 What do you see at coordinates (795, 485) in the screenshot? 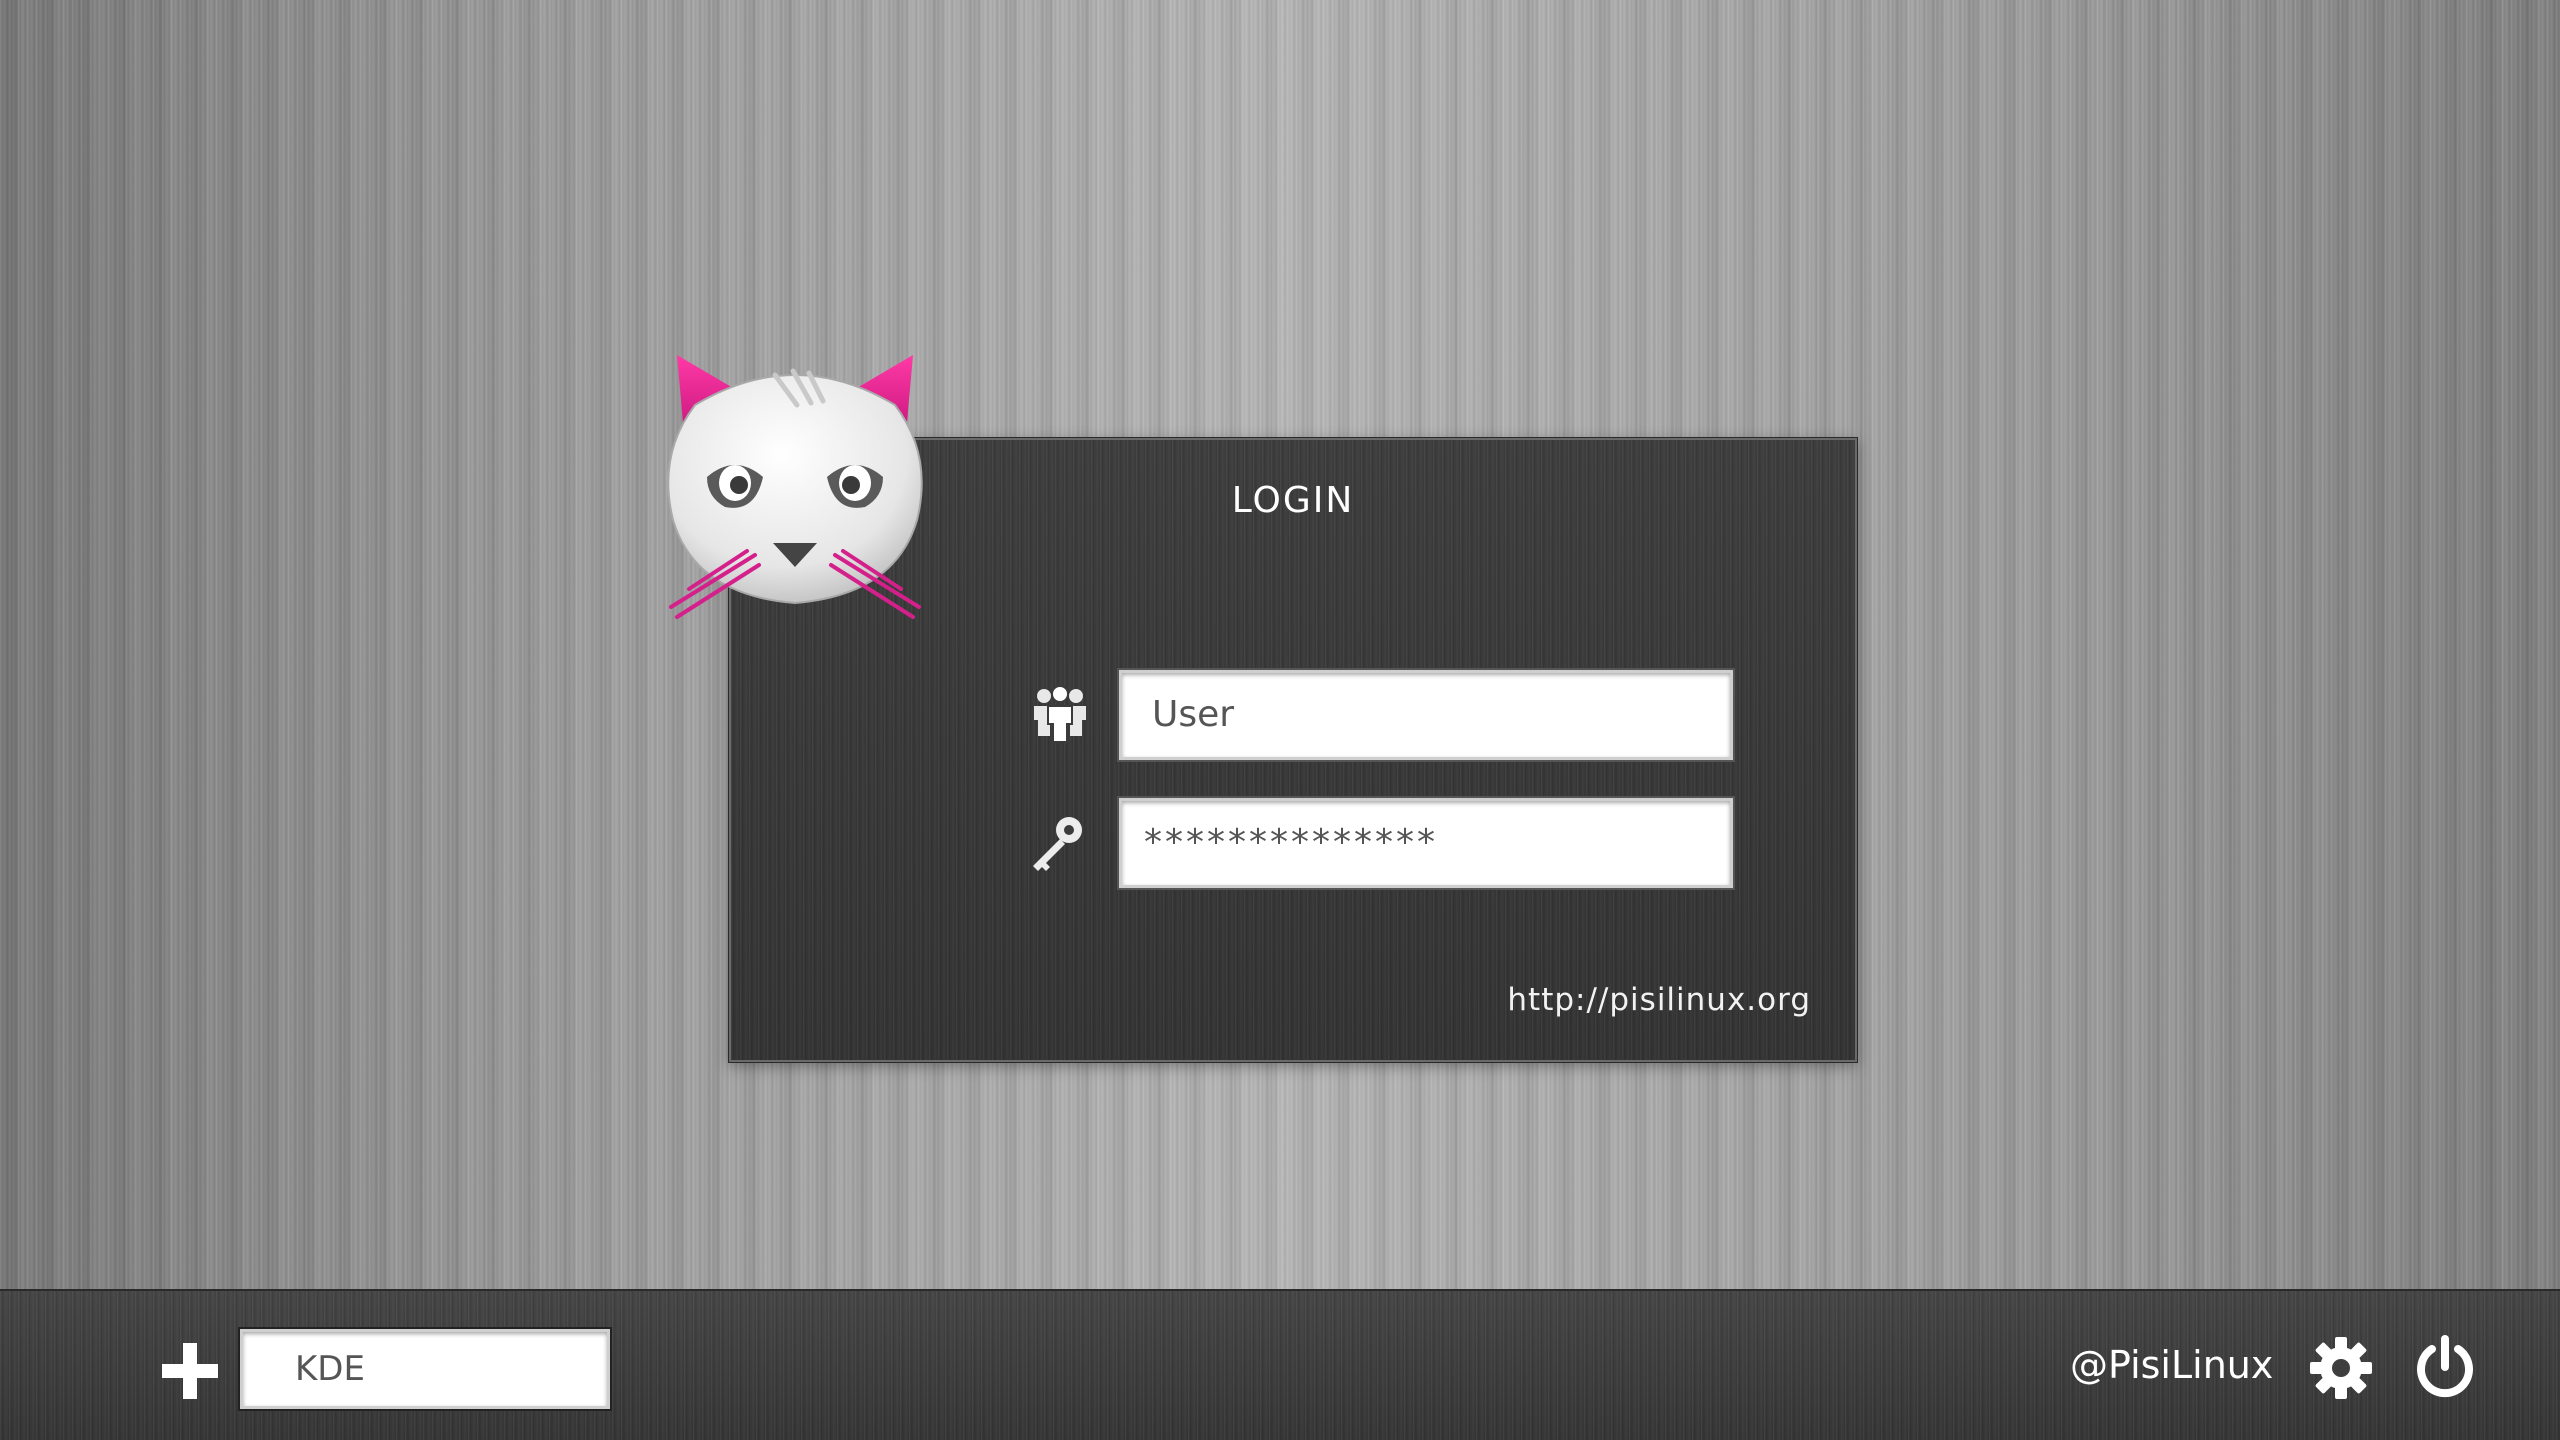
I see `pisi-cat-logo` at bounding box center [795, 485].